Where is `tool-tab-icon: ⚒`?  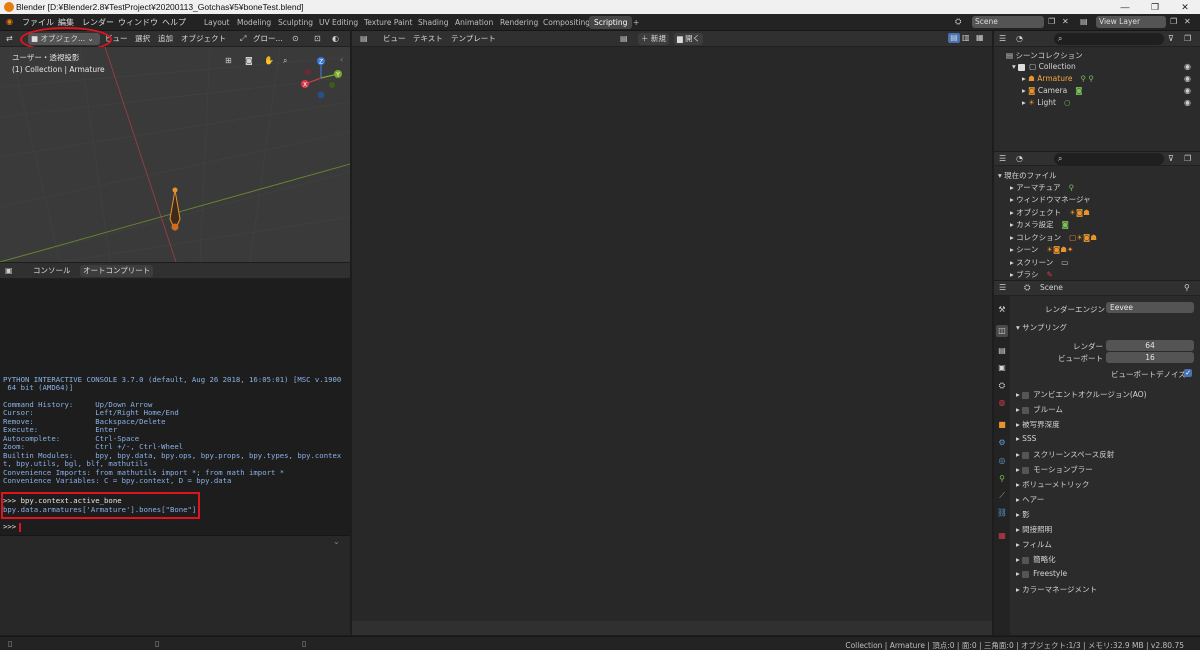 tool-tab-icon: ⚒ is located at coordinates (1002, 310).